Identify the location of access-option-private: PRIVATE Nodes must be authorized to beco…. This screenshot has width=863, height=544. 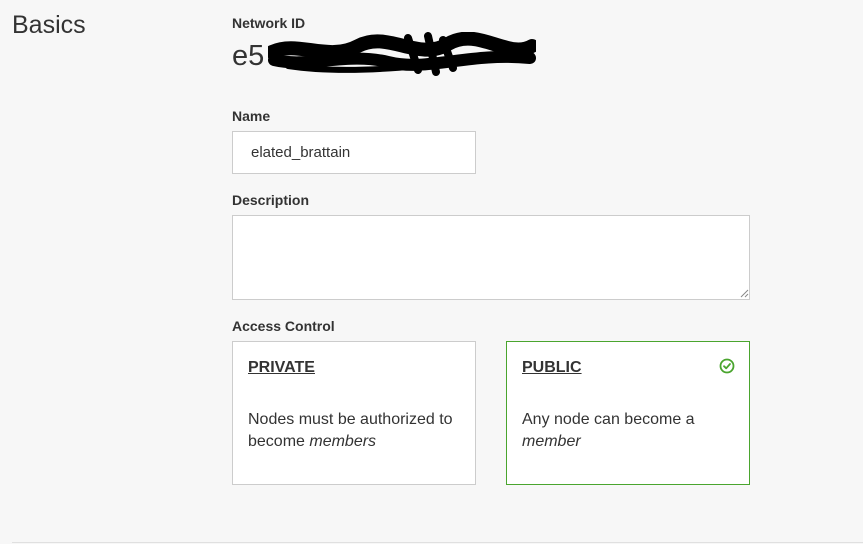
(354, 413).